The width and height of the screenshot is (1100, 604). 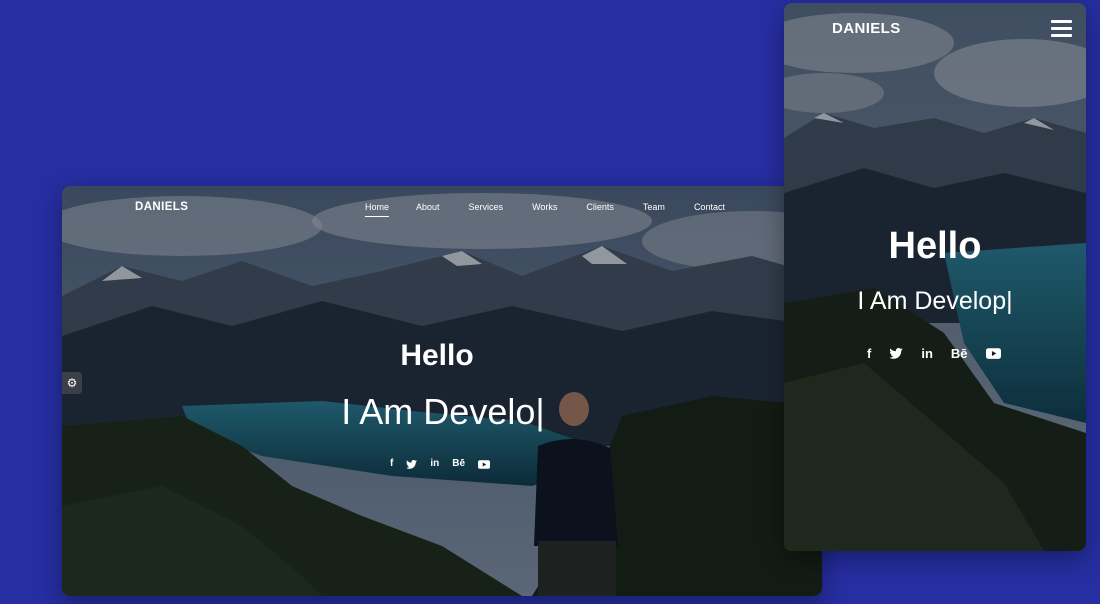 I want to click on hero-role: I Am Develop|, so click(x=935, y=301).